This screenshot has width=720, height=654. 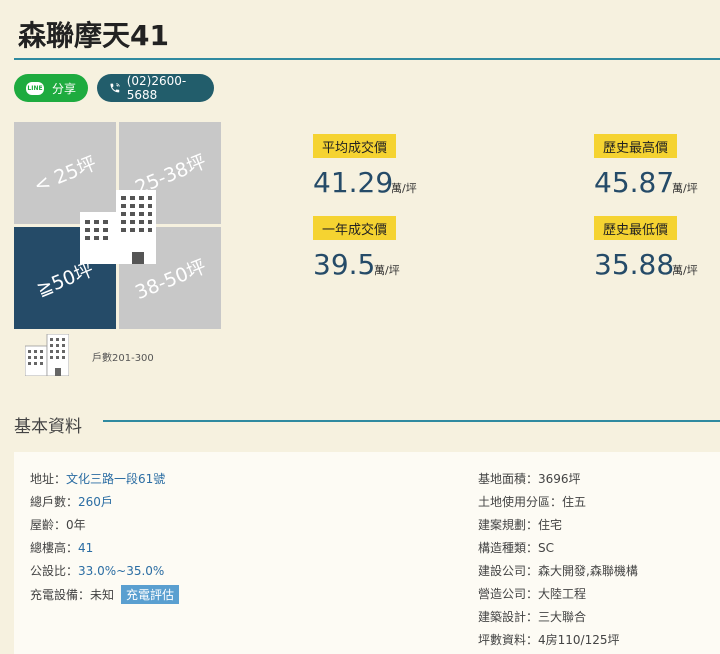 I want to click on high-price-unit: 萬/坪, so click(x=685, y=188).